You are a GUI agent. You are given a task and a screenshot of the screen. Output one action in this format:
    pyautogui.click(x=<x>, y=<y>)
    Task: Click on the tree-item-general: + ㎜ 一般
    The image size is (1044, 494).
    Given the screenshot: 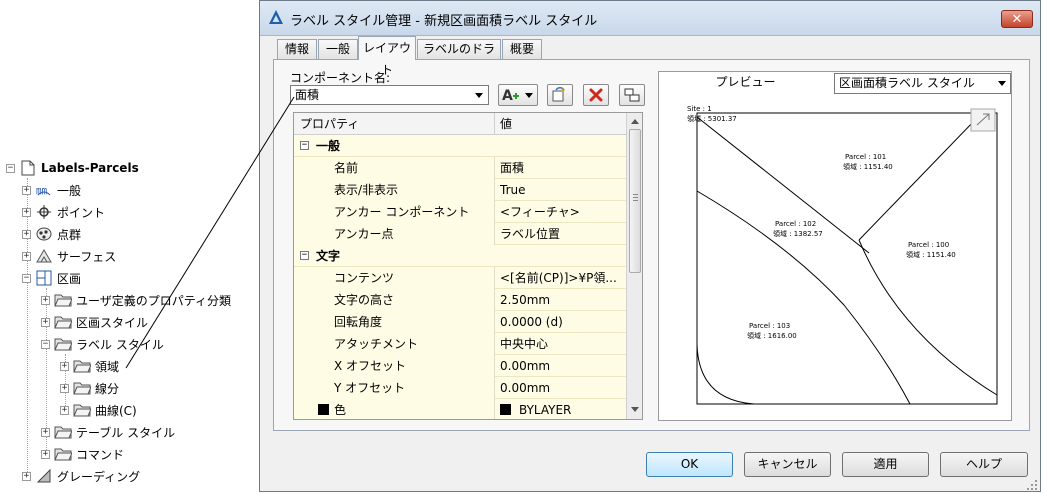 What is the action you would take?
    pyautogui.click(x=51, y=190)
    